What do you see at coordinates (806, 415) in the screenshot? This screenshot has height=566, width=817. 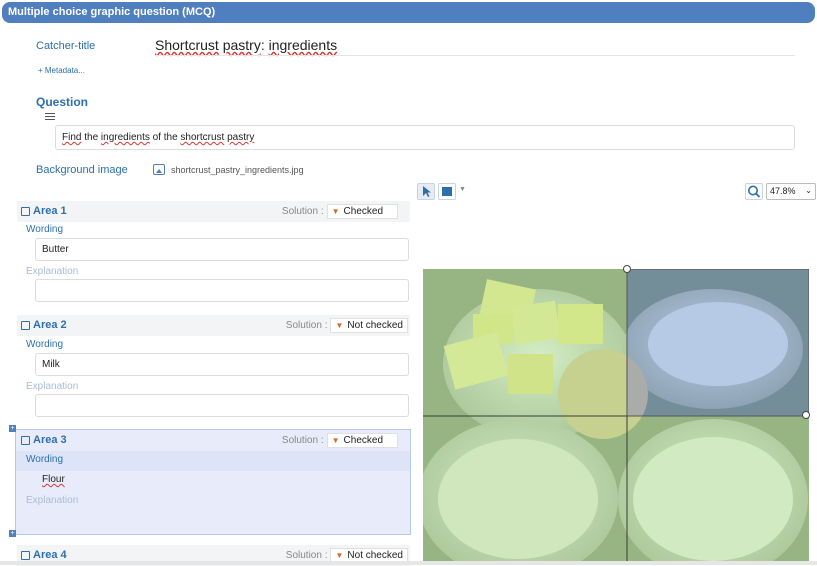 I see `selection-handle-right` at bounding box center [806, 415].